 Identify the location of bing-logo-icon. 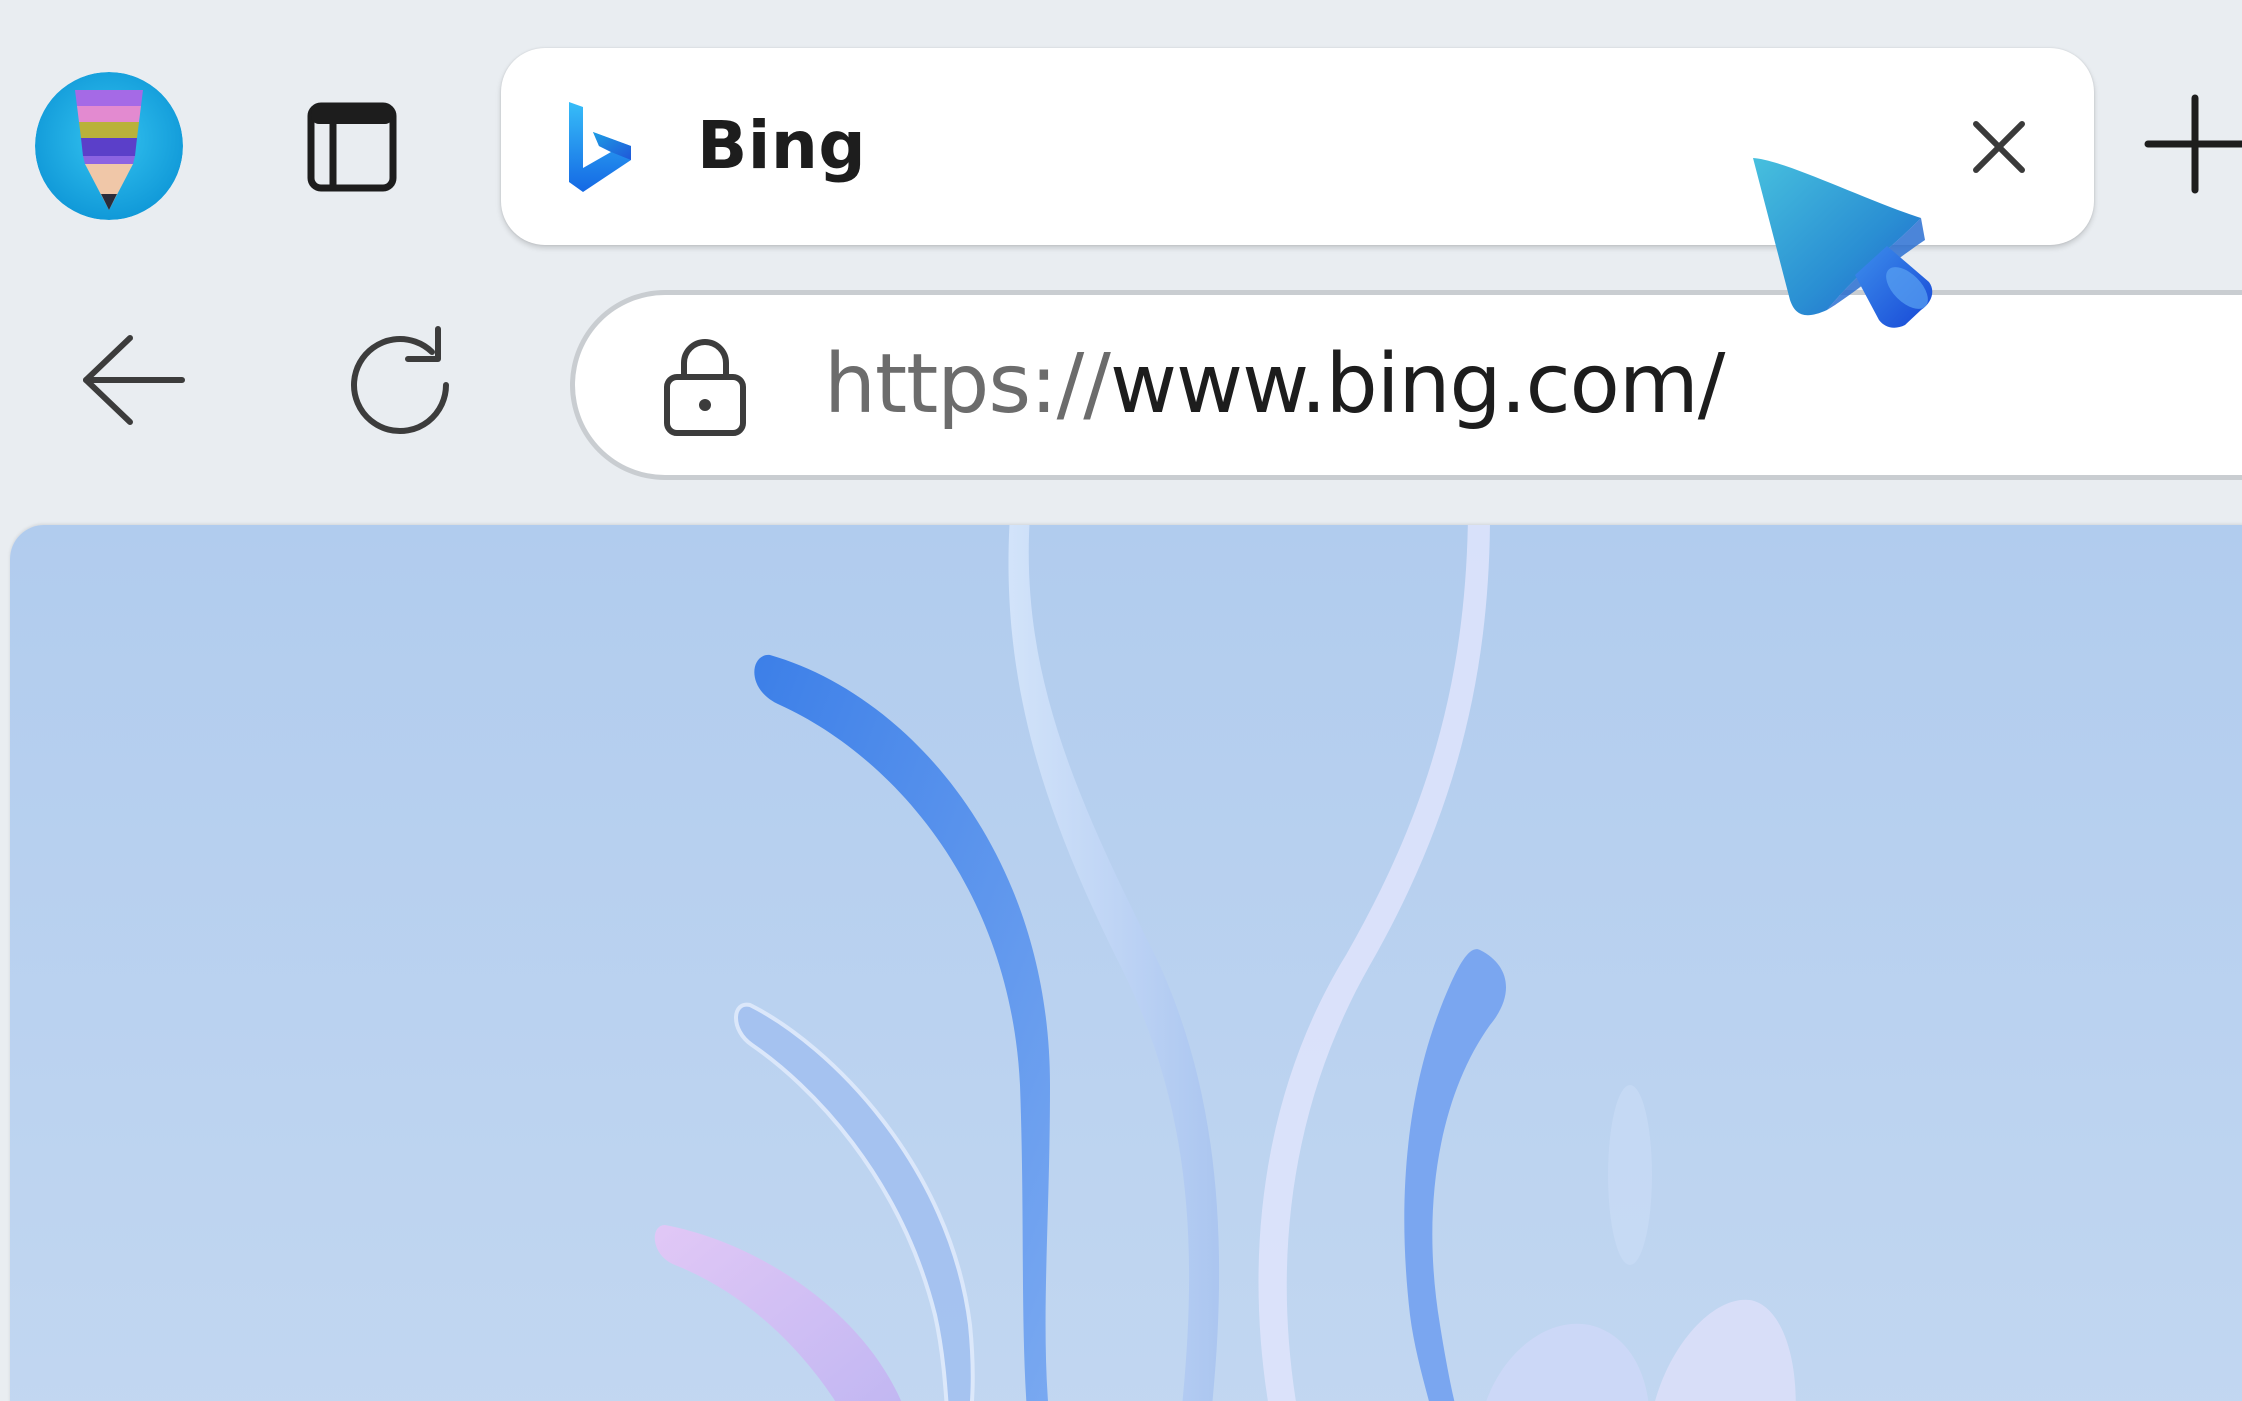
(600, 147).